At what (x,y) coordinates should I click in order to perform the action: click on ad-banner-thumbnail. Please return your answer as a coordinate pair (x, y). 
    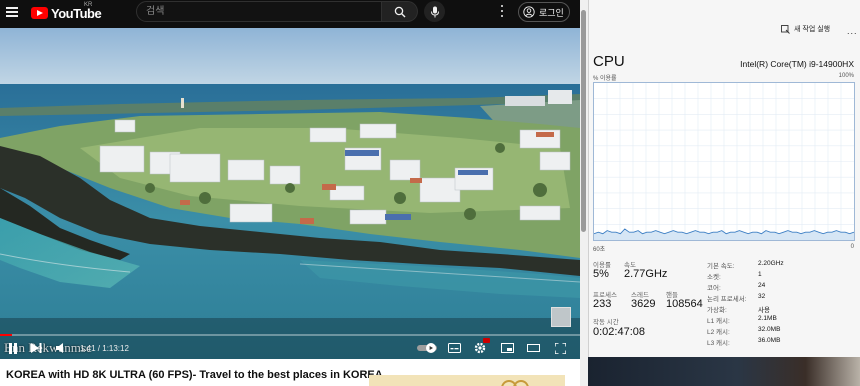
    Looking at the image, I should click on (467, 380).